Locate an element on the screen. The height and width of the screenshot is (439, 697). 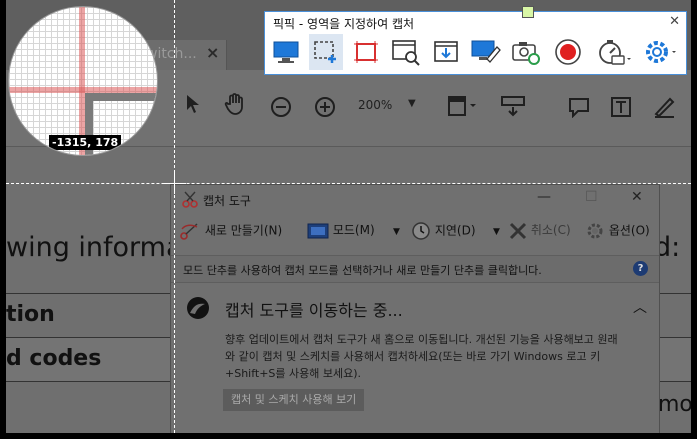
fixed-region-capture-icon is located at coordinates (366, 52).